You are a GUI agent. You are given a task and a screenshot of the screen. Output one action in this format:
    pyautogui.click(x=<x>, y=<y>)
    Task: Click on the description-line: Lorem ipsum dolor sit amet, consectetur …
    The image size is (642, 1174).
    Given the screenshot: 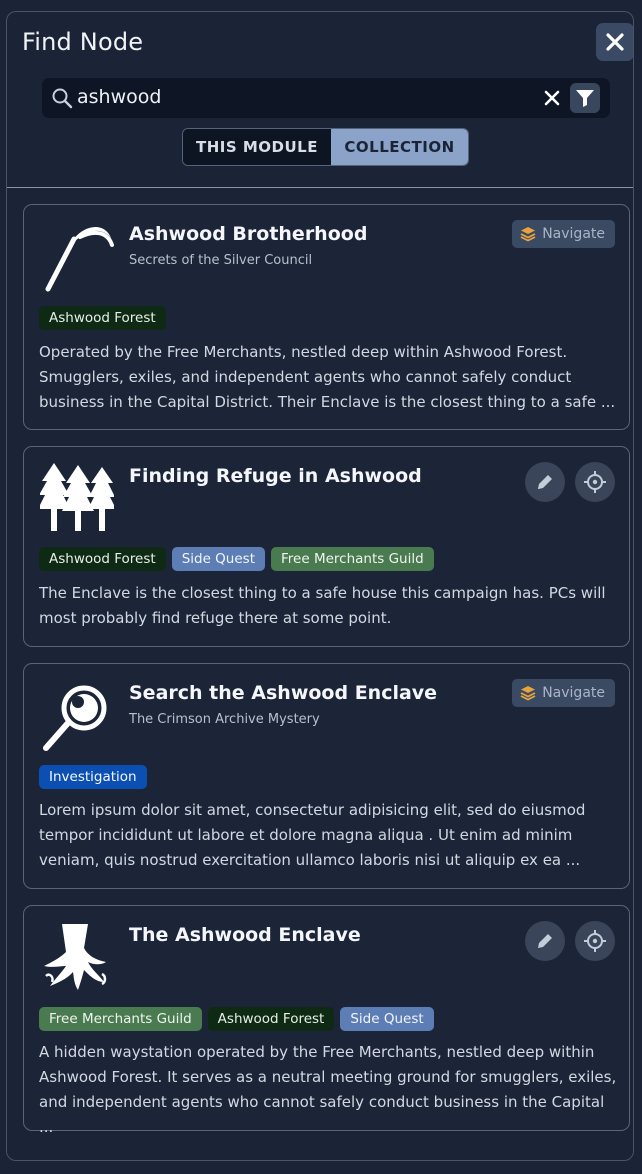 What is the action you would take?
    pyautogui.click(x=312, y=810)
    